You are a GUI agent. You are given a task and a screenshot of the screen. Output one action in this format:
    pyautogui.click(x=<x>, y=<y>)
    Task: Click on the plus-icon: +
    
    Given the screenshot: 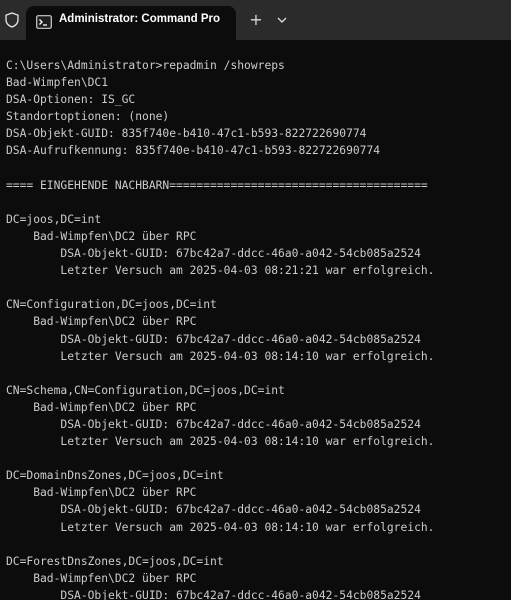 What is the action you would take?
    pyautogui.click(x=256, y=20)
    